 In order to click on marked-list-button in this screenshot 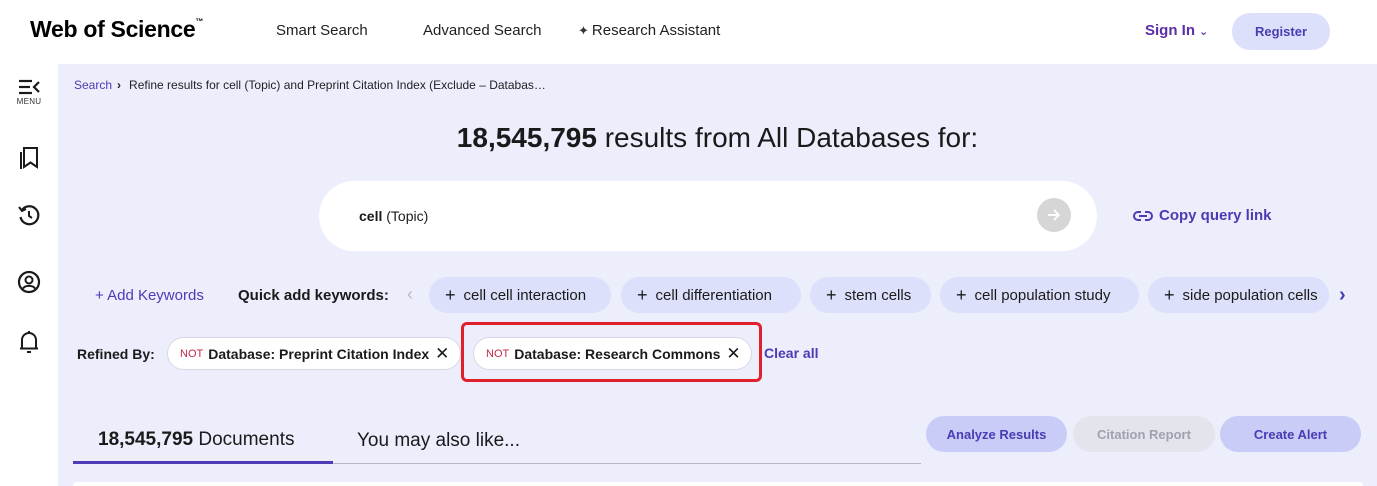, I will do `click(29, 158)`.